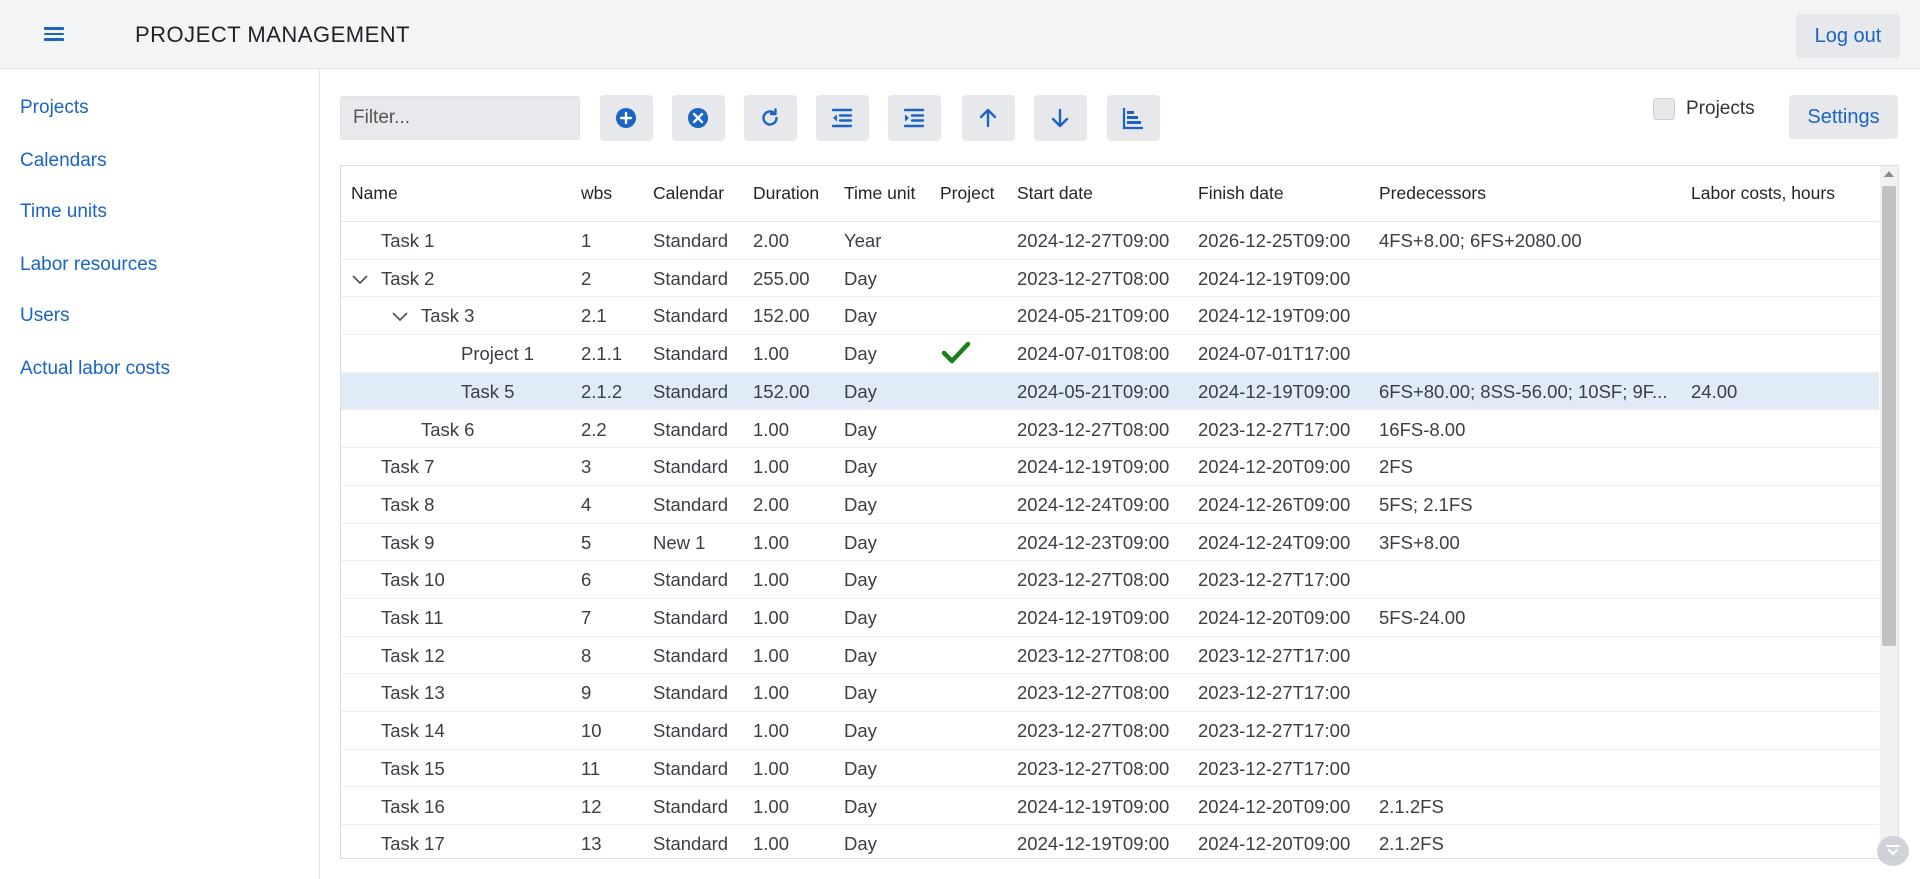  What do you see at coordinates (1133, 118) in the screenshot?
I see `gantt-button` at bounding box center [1133, 118].